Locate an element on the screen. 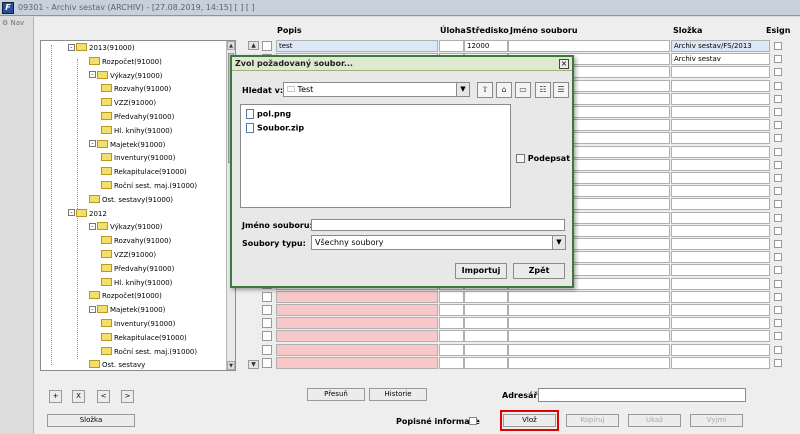 This screenshot has width=800, height=434. col-header-popis: Popis is located at coordinates (289, 30).